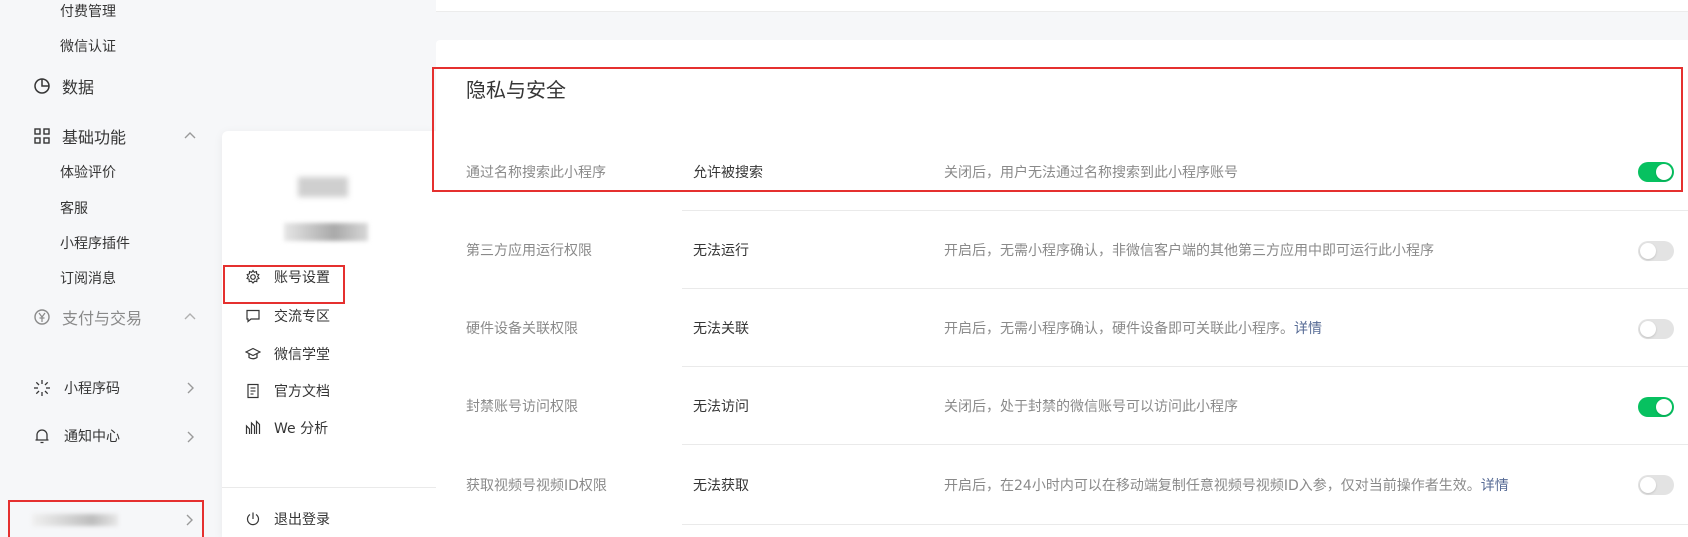  What do you see at coordinates (253, 391) in the screenshot?
I see `document-icon` at bounding box center [253, 391].